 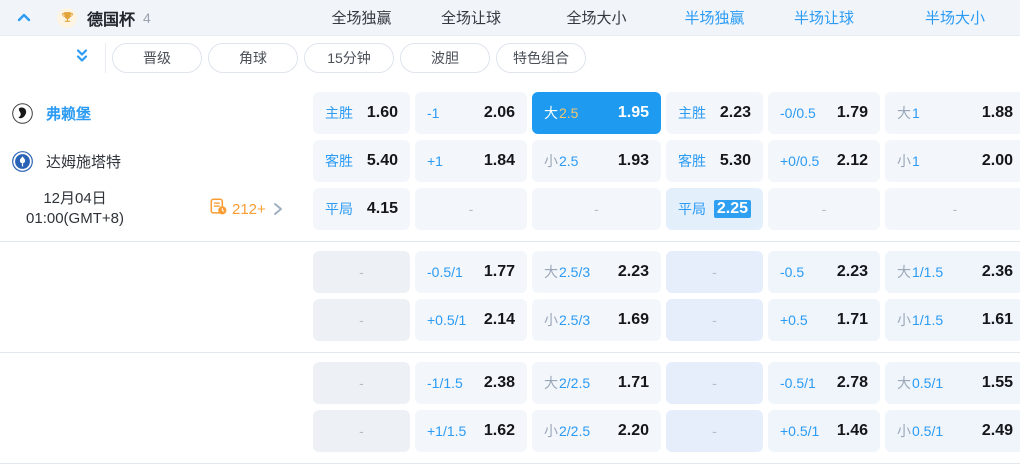 I want to click on odds-cell: 平局 2.25, so click(x=714, y=209).